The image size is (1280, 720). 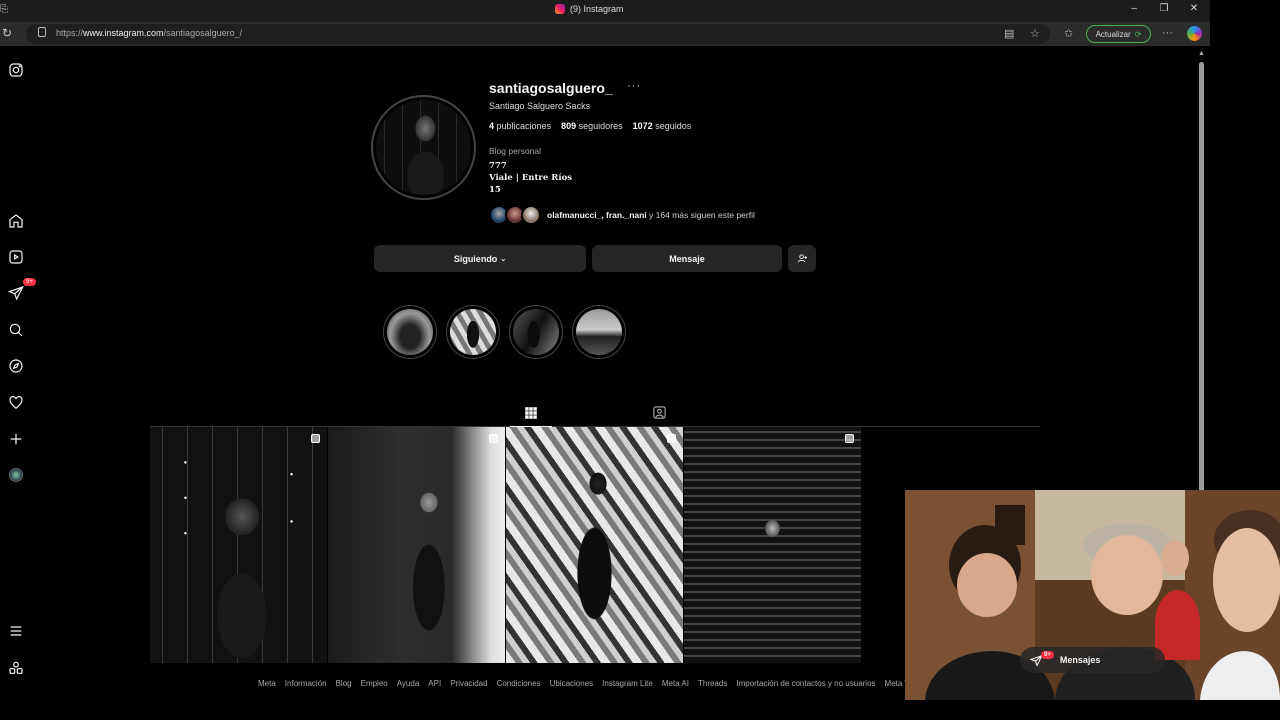 I want to click on meta-apps-icon, so click(x=16, y=668).